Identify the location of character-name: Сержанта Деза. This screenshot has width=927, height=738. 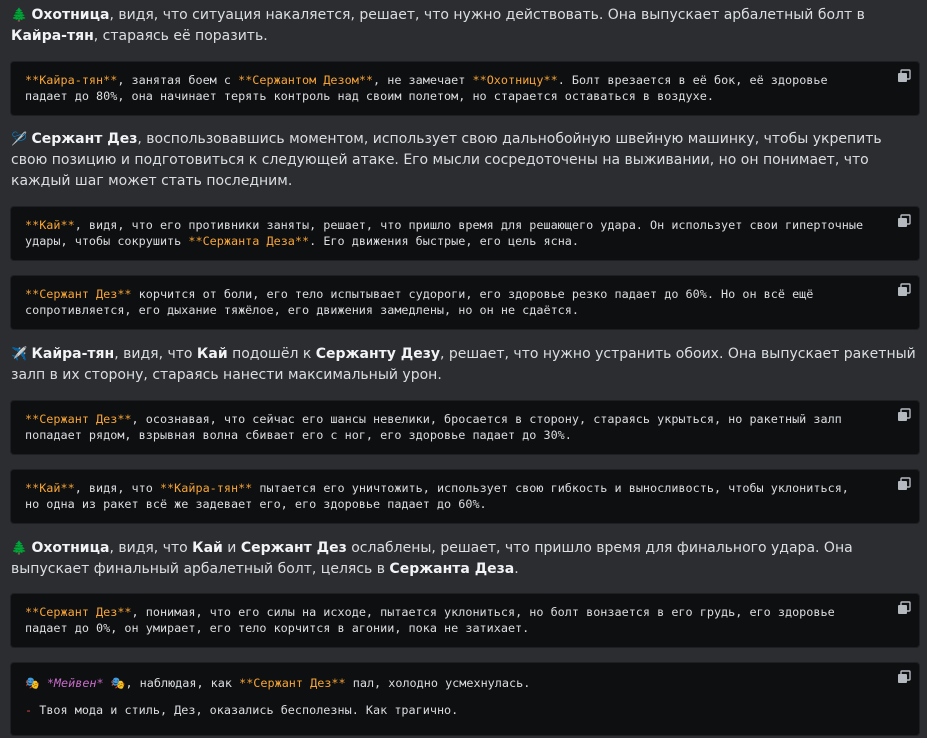
(452, 569).